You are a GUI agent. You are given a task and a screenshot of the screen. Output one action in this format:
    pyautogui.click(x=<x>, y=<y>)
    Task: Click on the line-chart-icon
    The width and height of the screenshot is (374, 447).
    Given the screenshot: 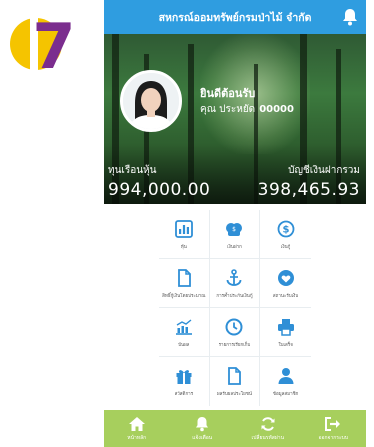 What is the action you would take?
    pyautogui.click(x=183, y=326)
    